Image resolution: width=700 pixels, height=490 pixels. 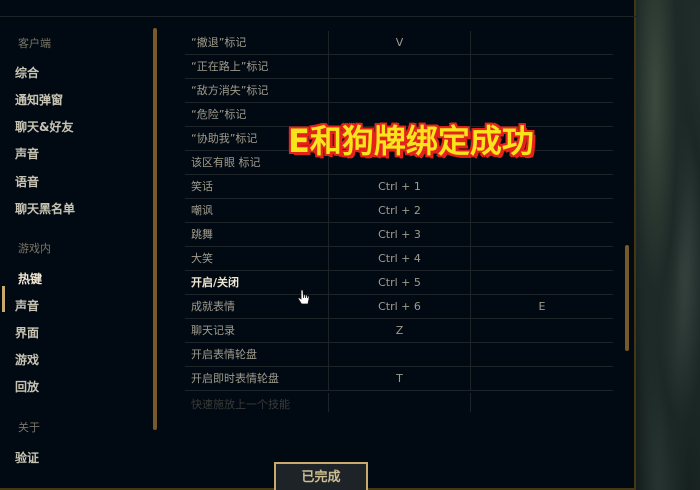 What do you see at coordinates (45, 208) in the screenshot?
I see `sidebar-item-chat-blocklist: 聊天黑名单` at bounding box center [45, 208].